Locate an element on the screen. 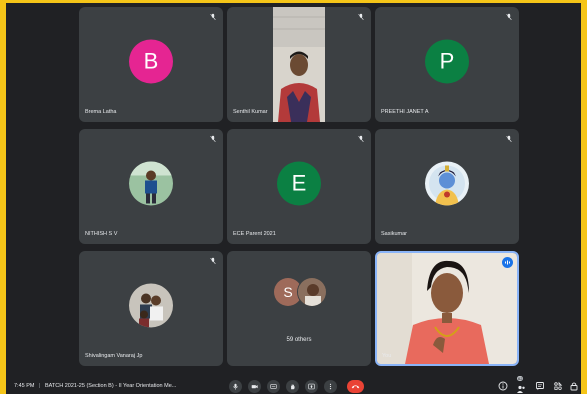 The width and height of the screenshot is (587, 394). avatar: E is located at coordinates (299, 182).